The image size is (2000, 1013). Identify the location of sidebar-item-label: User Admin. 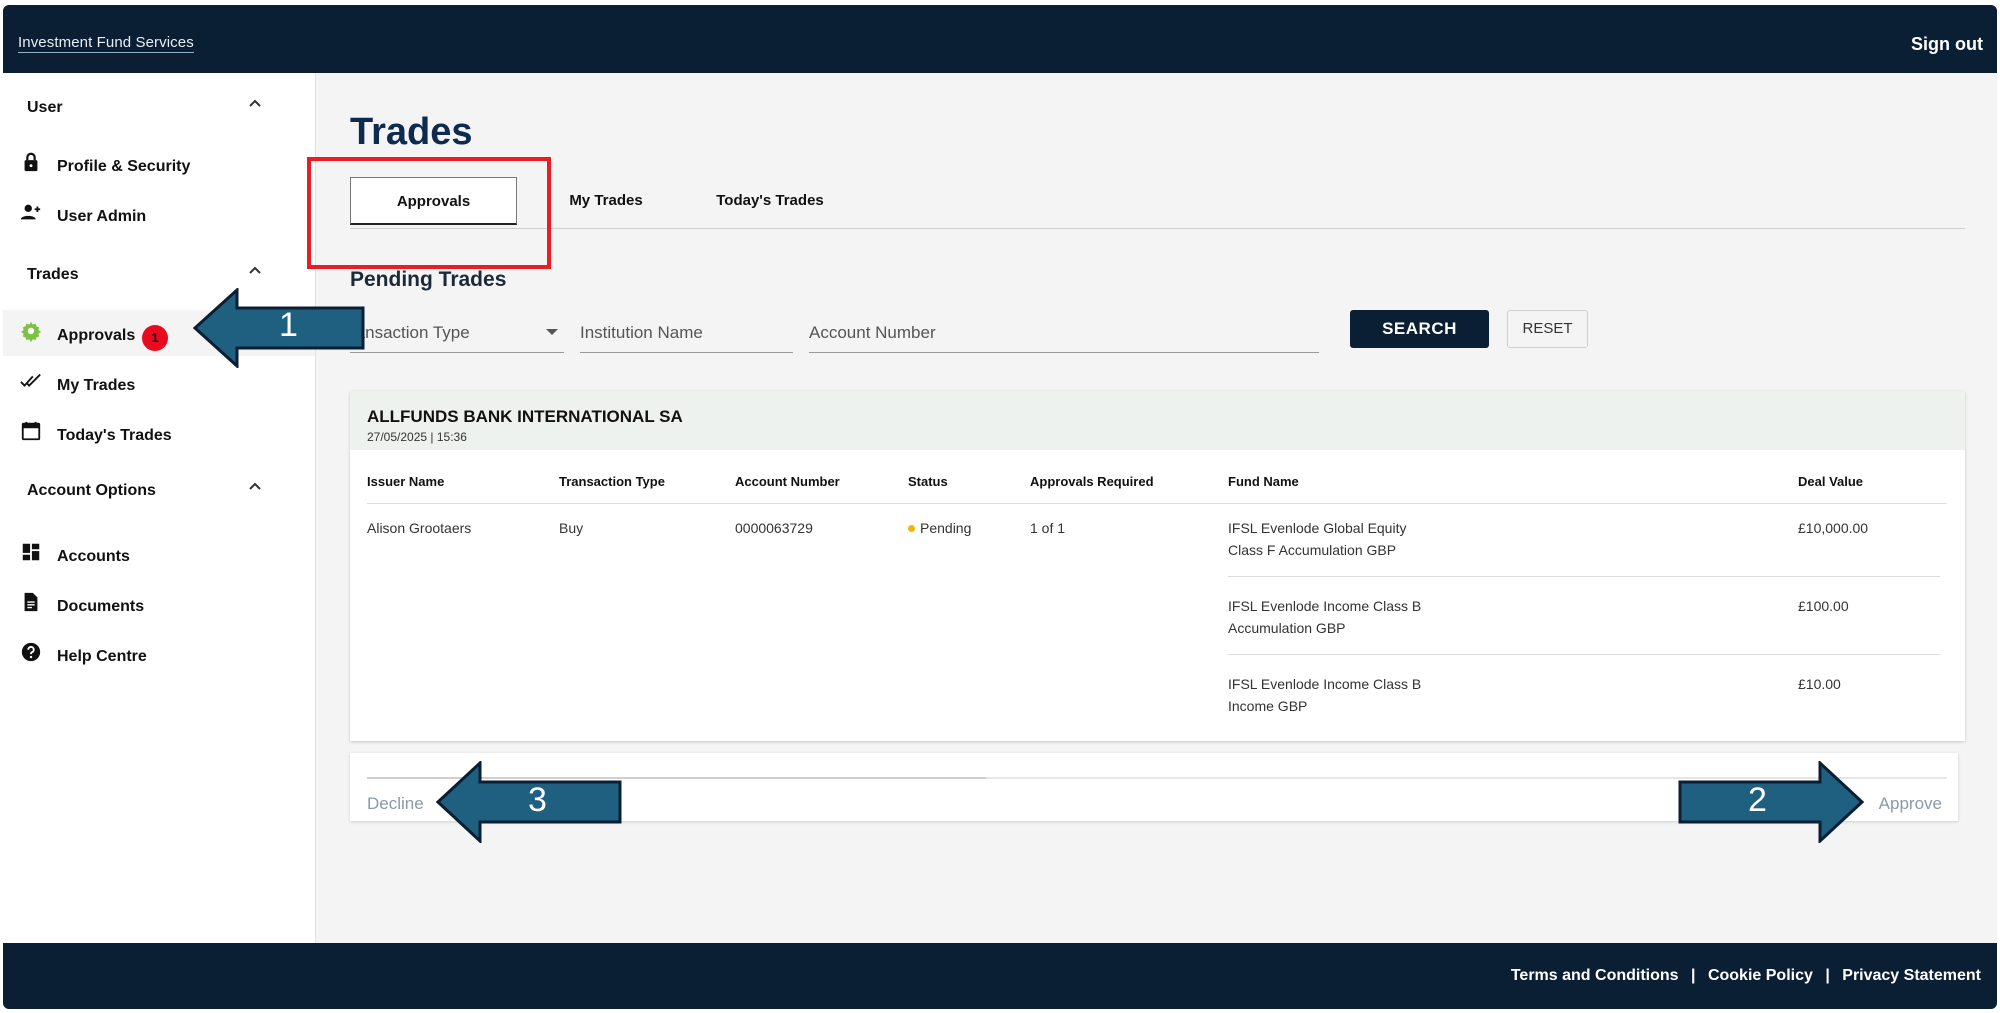
(102, 216).